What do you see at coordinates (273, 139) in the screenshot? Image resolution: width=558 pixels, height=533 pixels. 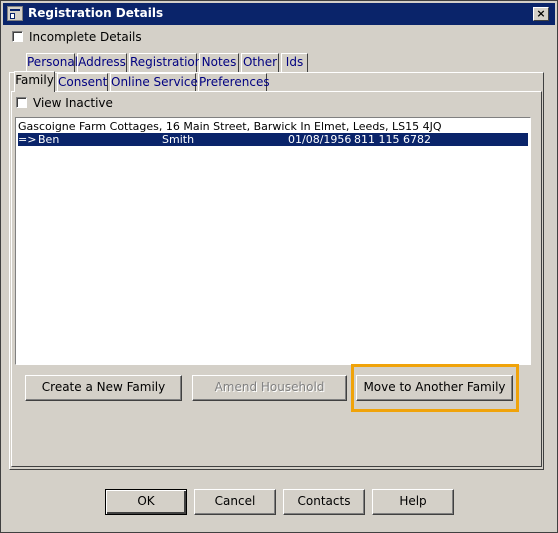 I see `family-member-row: => Ben Smith 01/08/1956 811 115 6782` at bounding box center [273, 139].